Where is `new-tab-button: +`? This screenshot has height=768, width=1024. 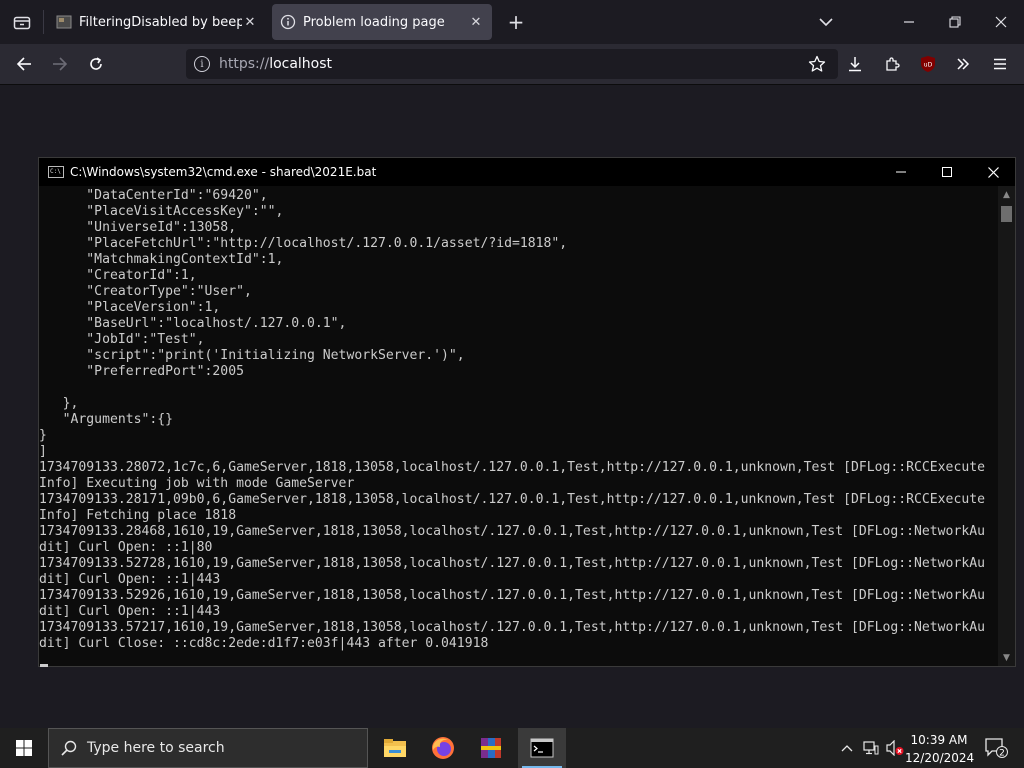
new-tab-button: + is located at coordinates (516, 22).